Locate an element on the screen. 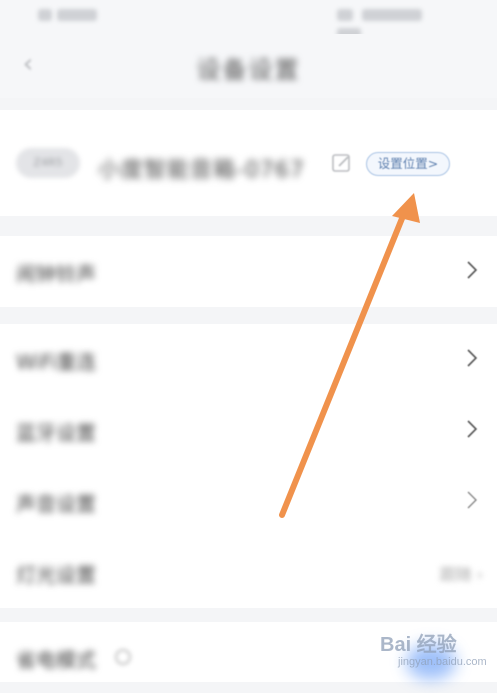  settings-row-bluetooth: 蓝牙设置 is located at coordinates (248, 430).